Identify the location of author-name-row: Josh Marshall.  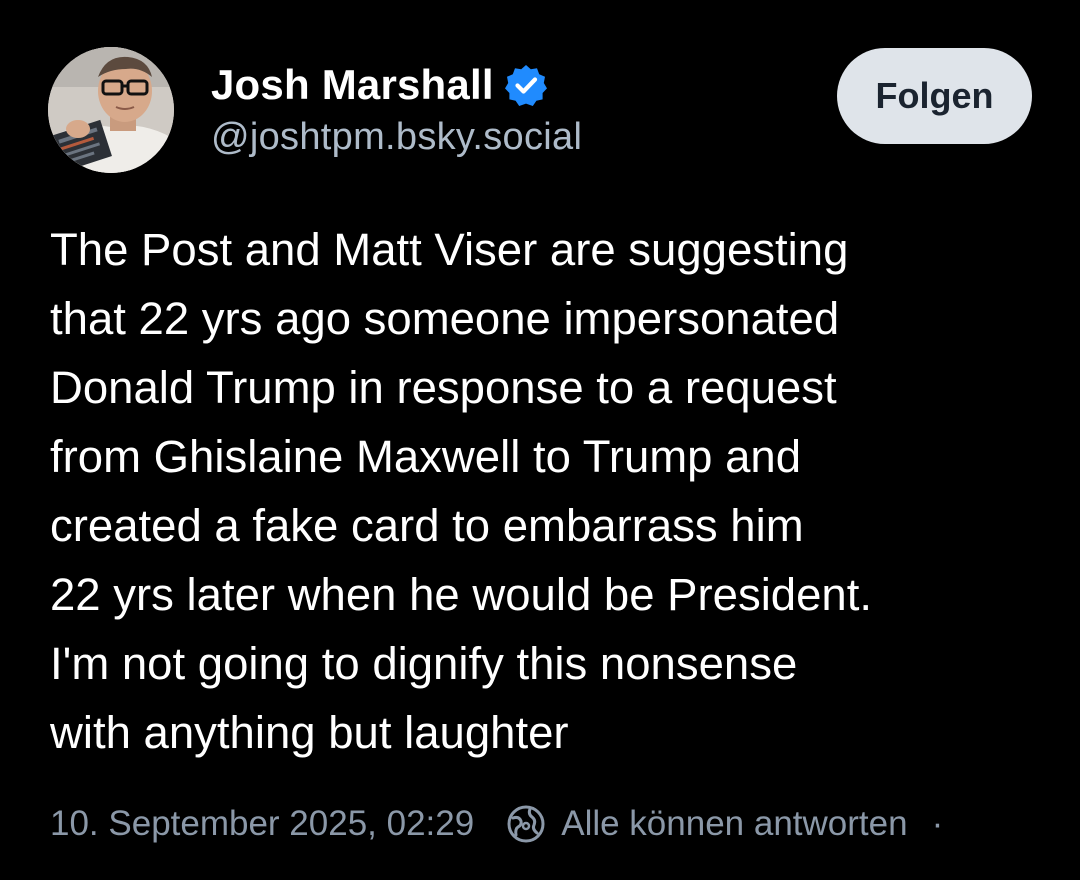
(379, 85).